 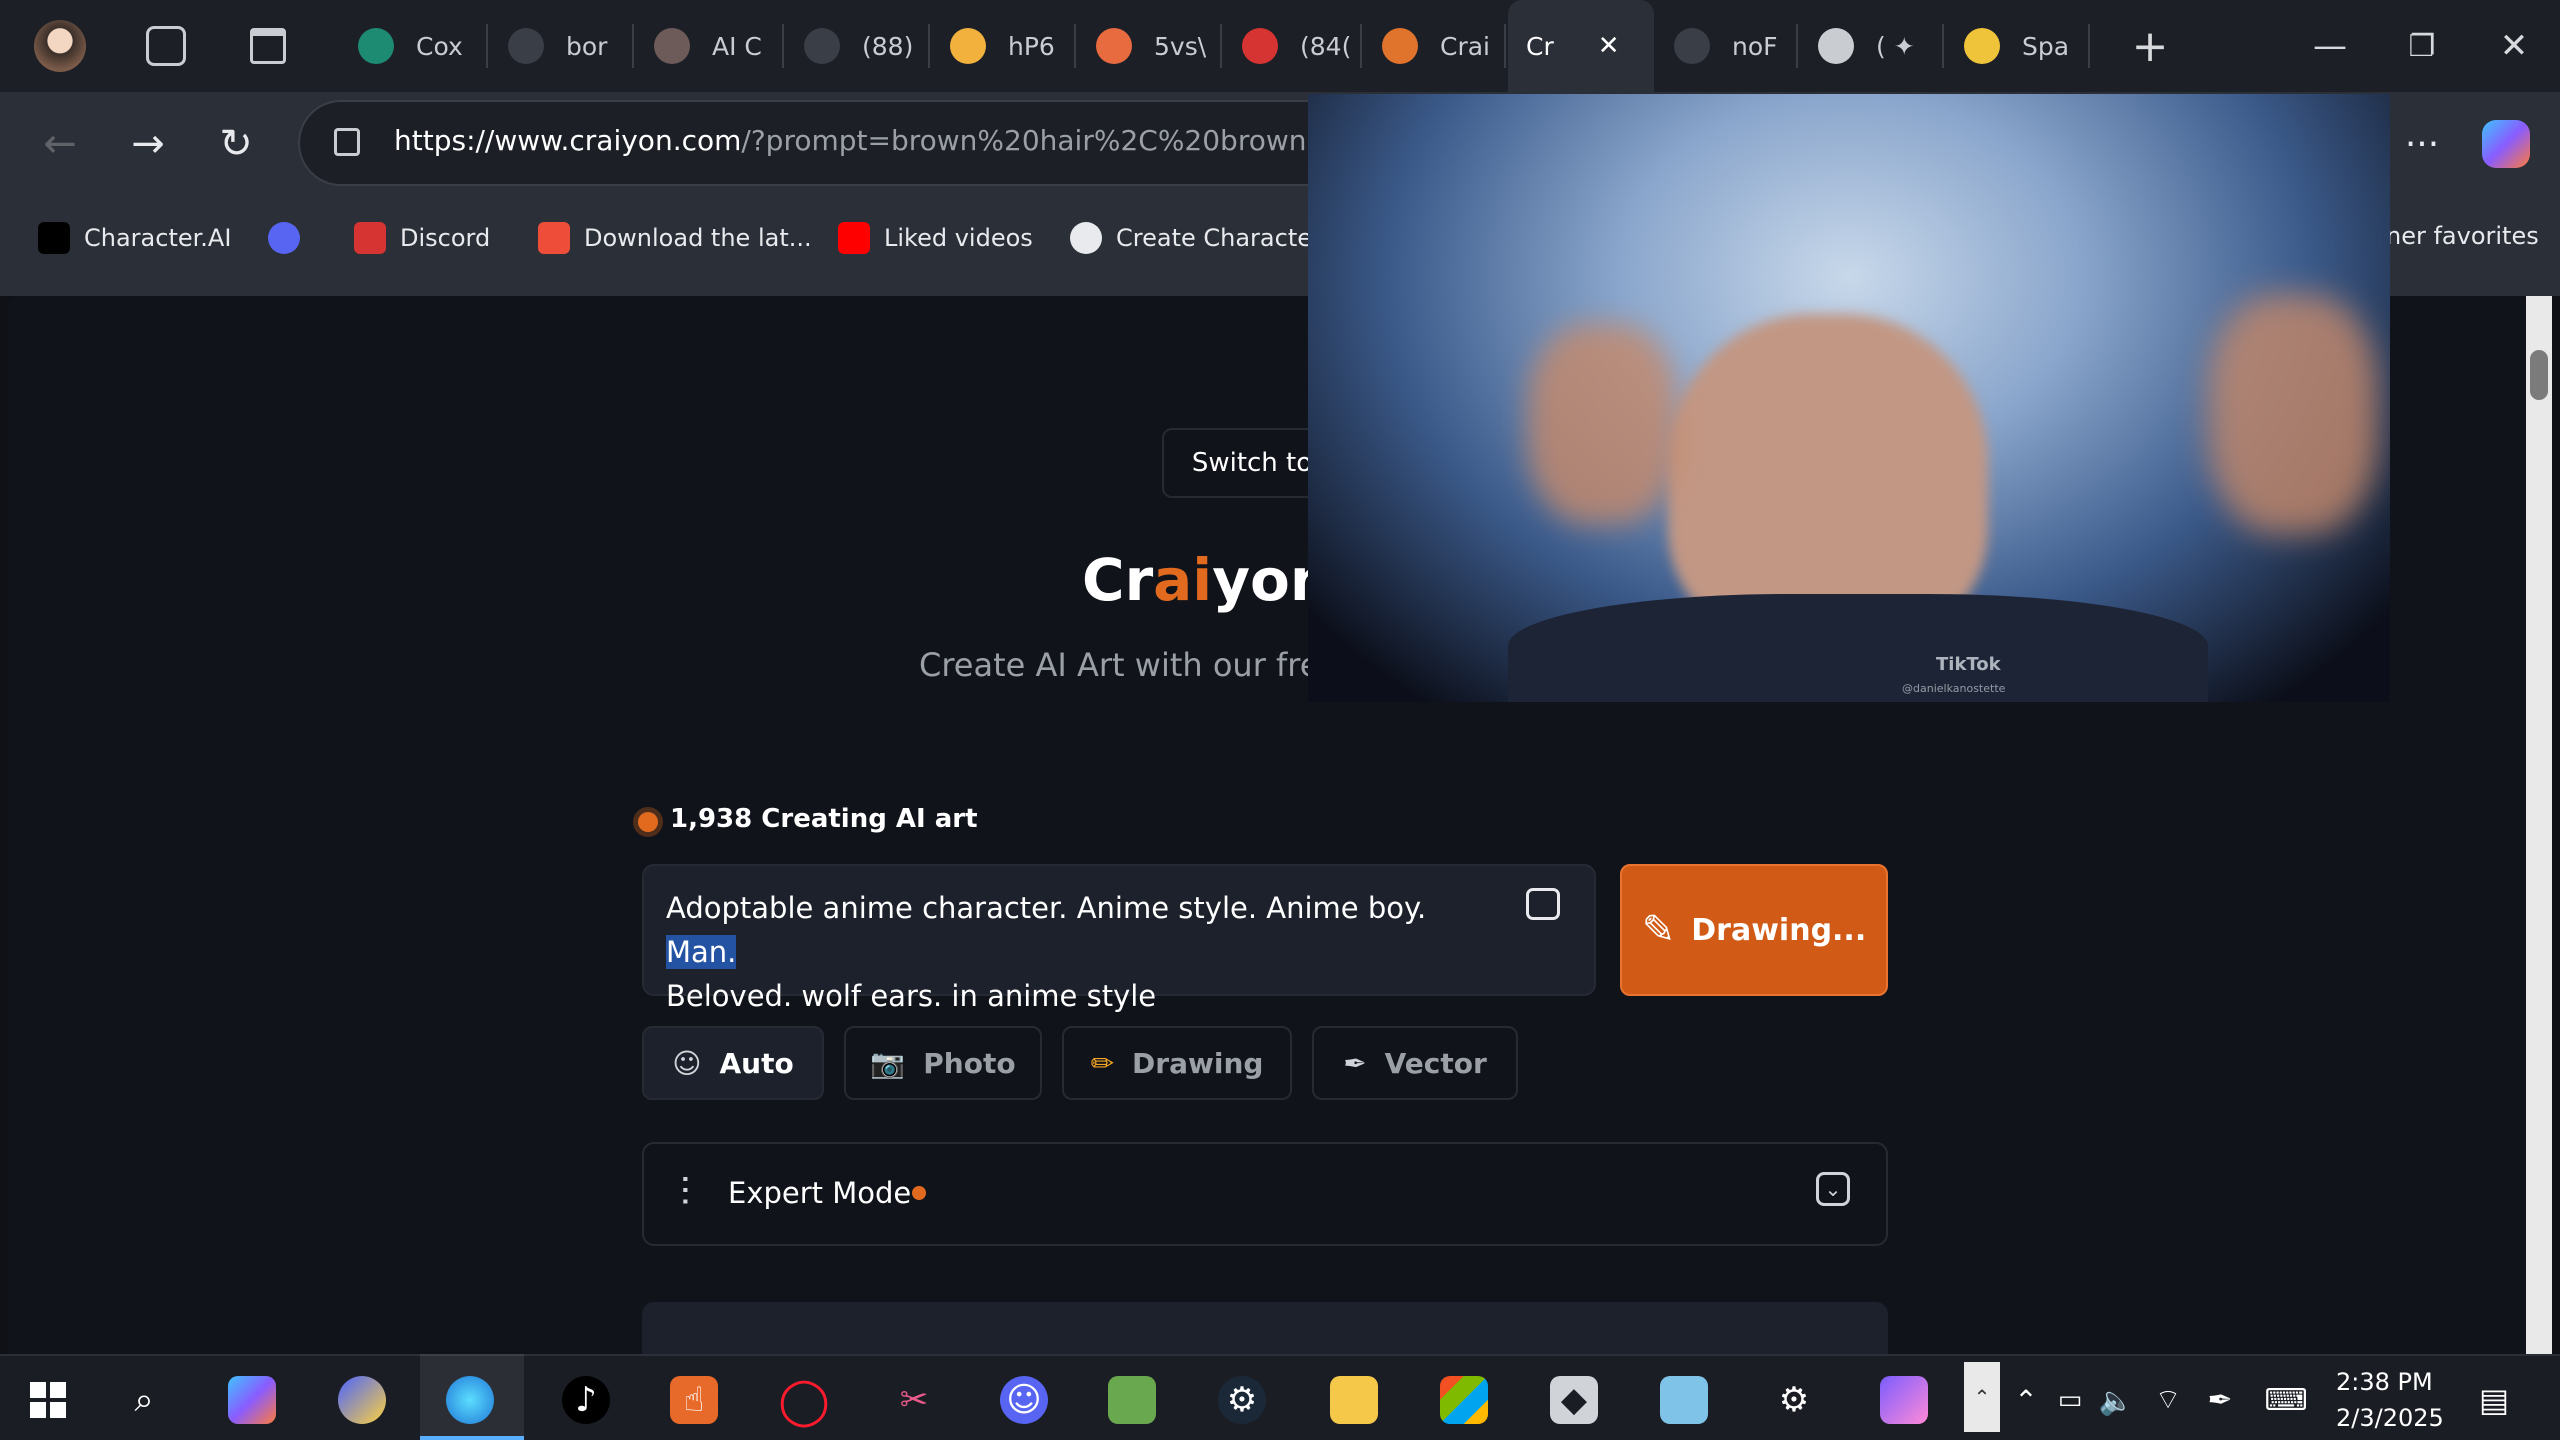 I want to click on favorite-item, so click(x=291, y=238).